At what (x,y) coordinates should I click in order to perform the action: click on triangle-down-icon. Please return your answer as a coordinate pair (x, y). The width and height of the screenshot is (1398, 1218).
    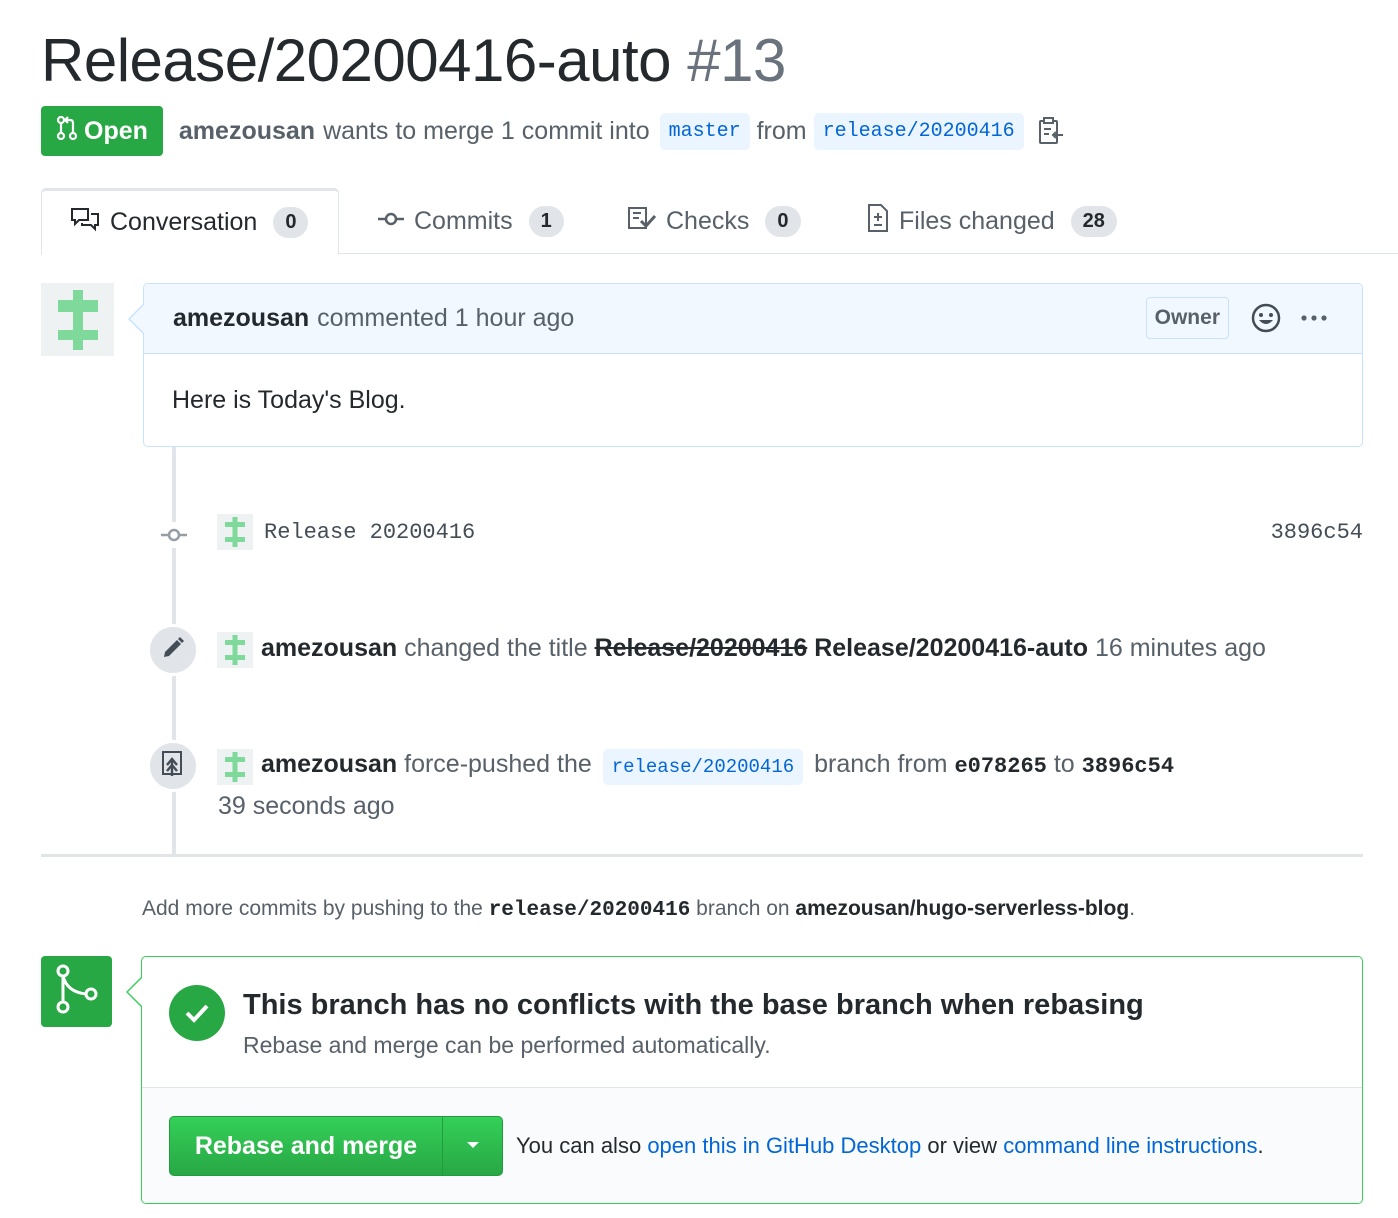
    Looking at the image, I should click on (473, 1146).